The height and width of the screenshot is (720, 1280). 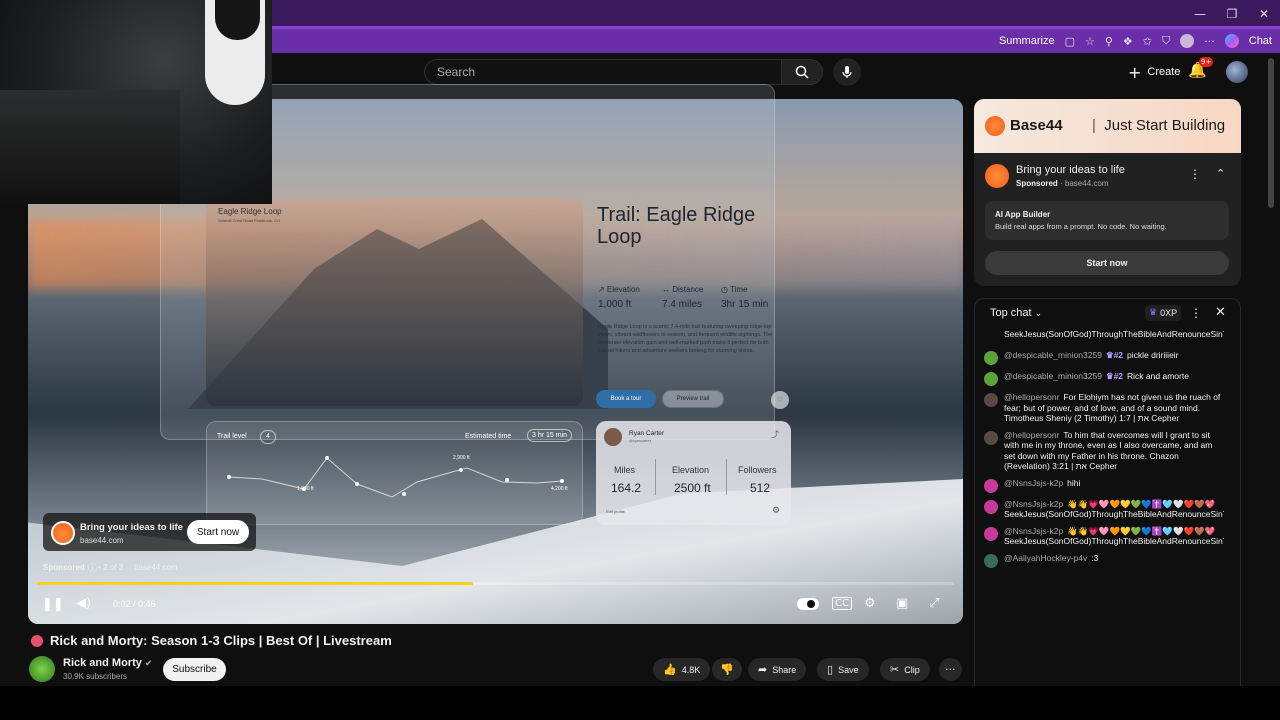 I want to click on more-actions-button: ···, so click(x=950, y=669).